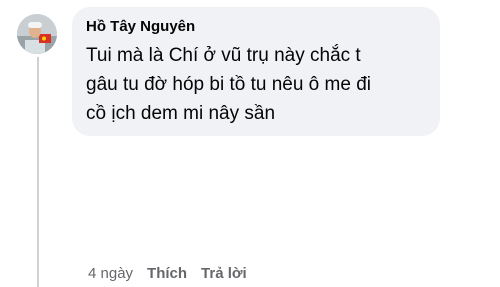 The width and height of the screenshot is (500, 287). I want to click on comment-actions: 4 ngày Thích Trả lời, so click(167, 273).